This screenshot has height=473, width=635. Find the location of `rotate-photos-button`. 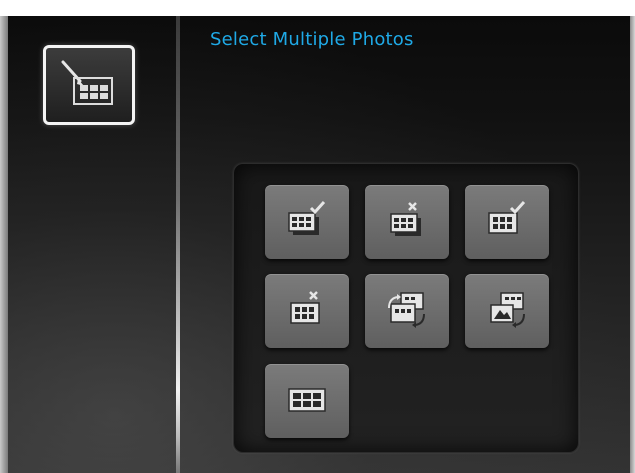

rotate-photos-button is located at coordinates (407, 311).